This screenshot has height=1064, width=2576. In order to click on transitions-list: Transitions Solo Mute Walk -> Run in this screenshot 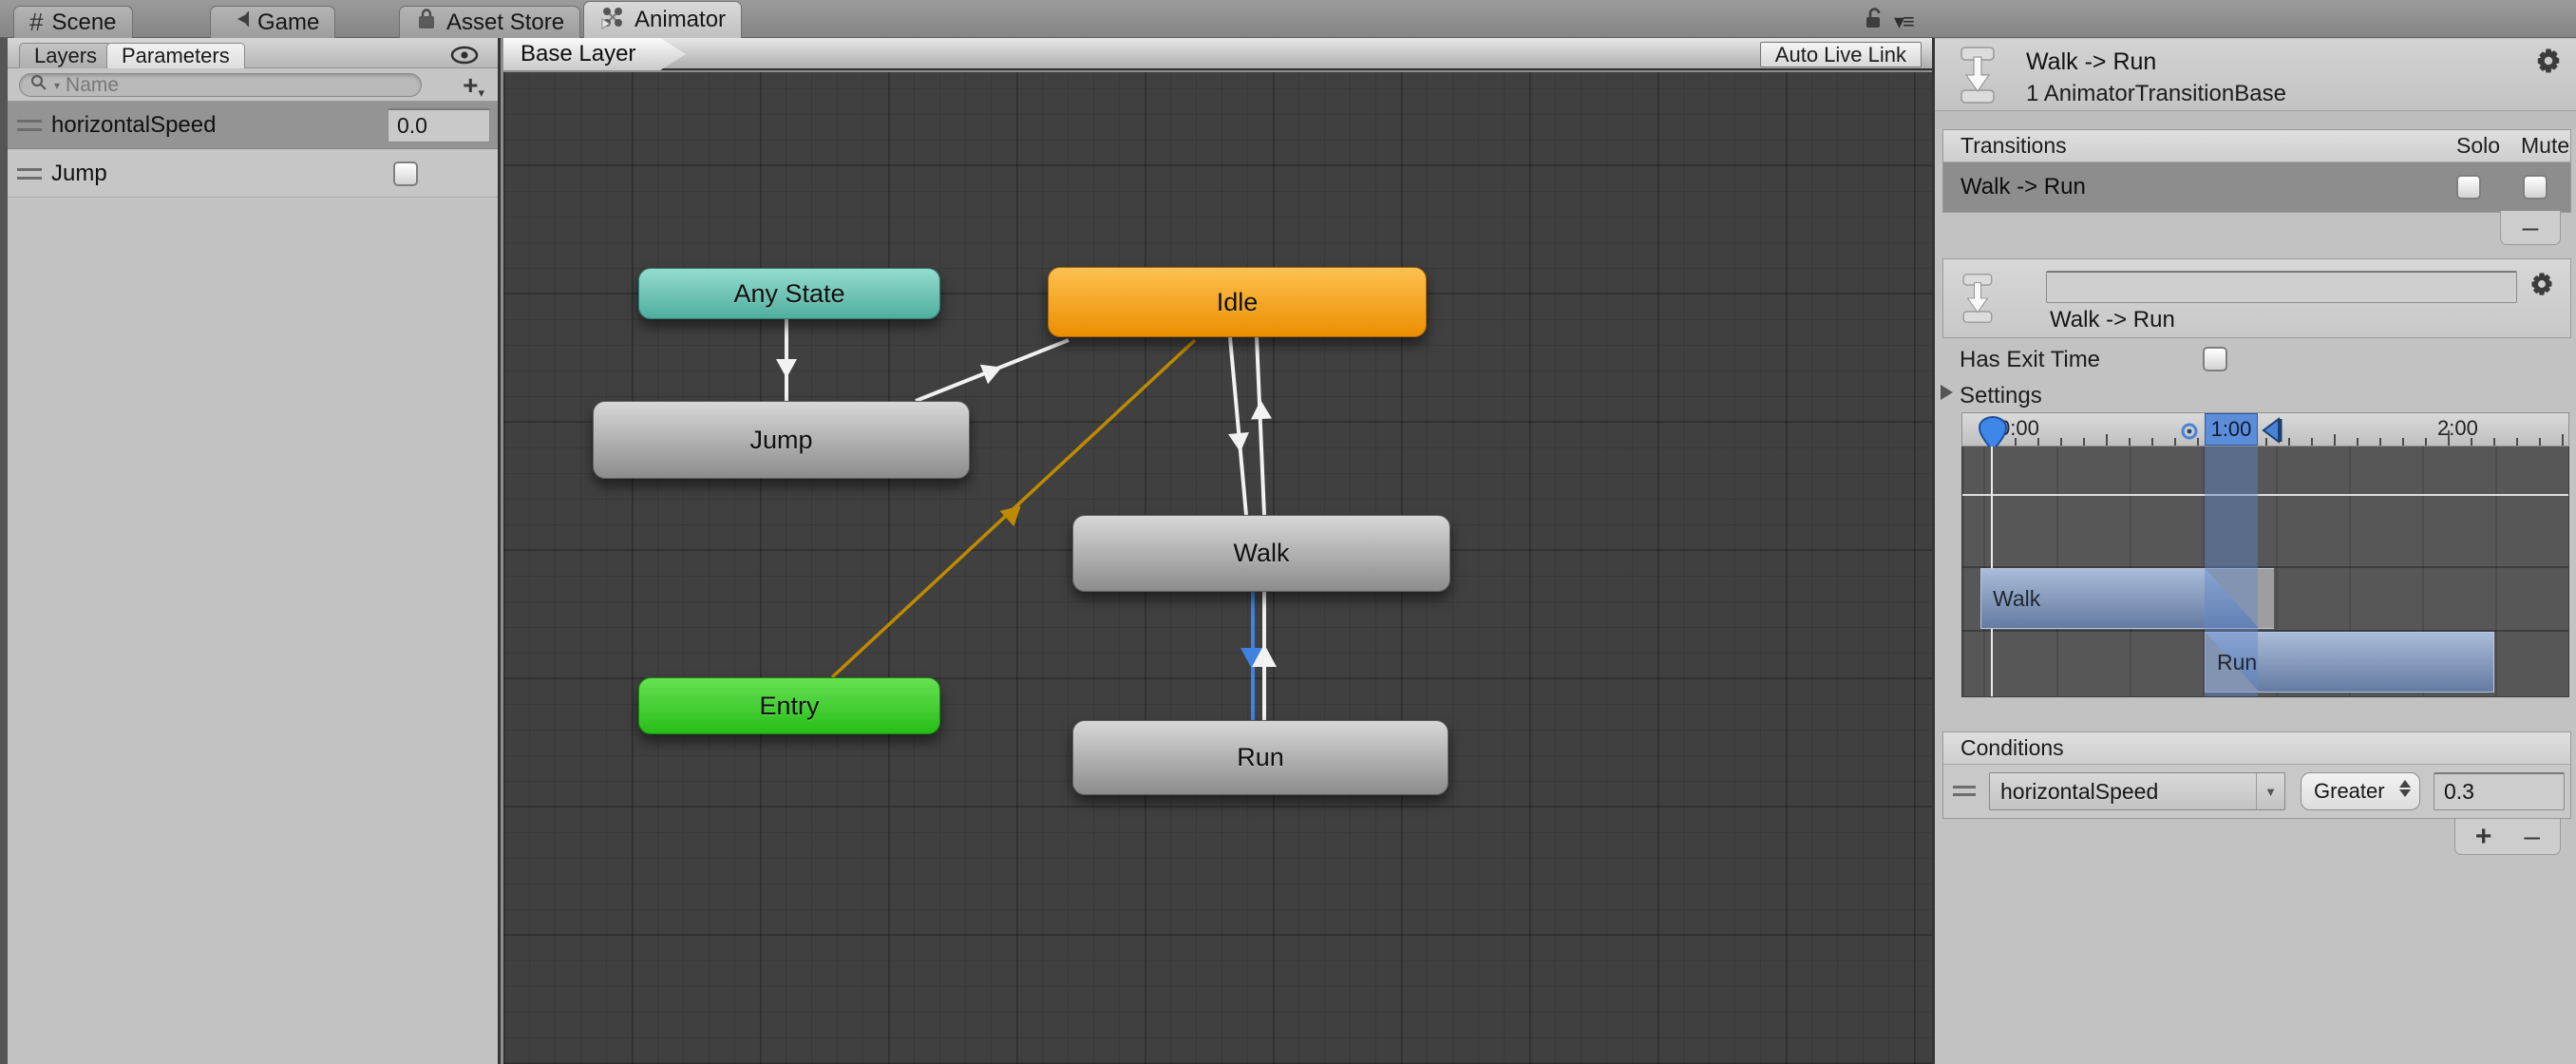, I will do `click(2256, 171)`.